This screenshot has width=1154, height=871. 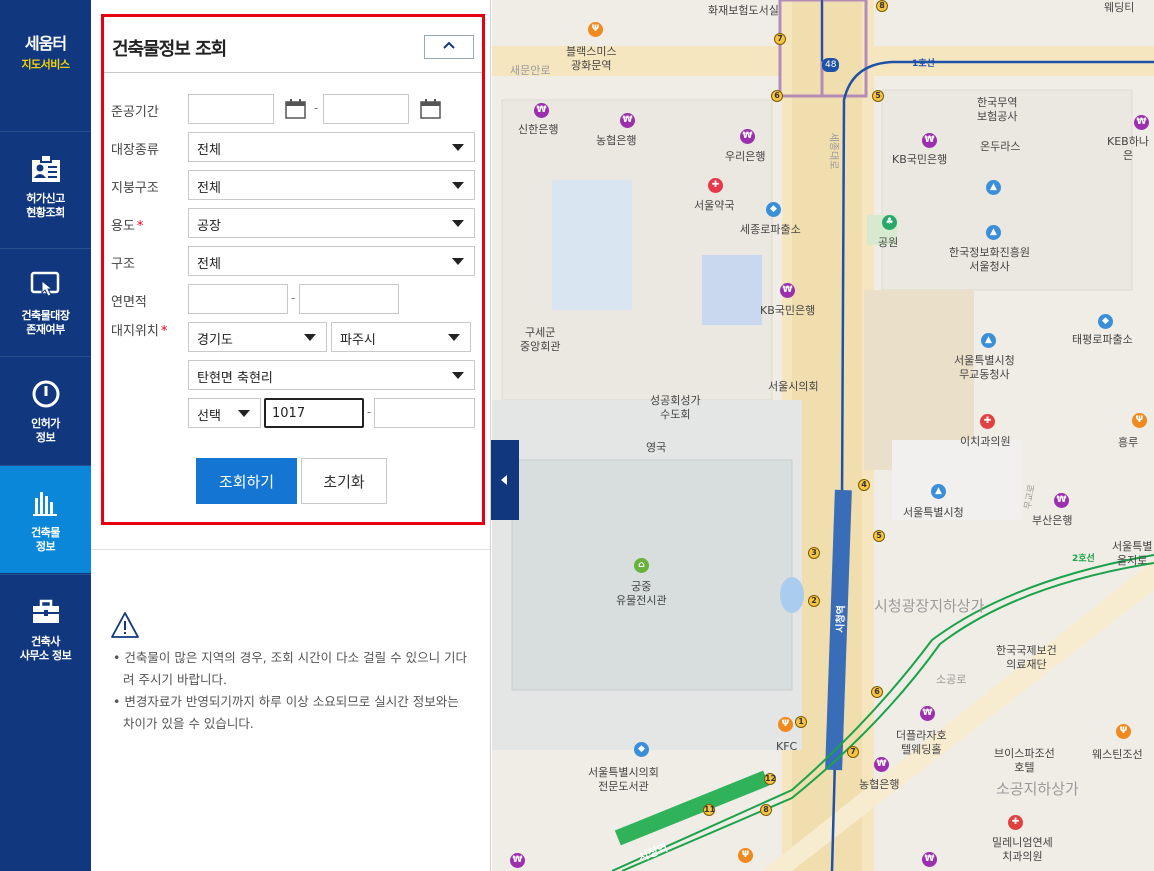 I want to click on map-label: 서울특별시청 무교동청사, so click(x=984, y=367).